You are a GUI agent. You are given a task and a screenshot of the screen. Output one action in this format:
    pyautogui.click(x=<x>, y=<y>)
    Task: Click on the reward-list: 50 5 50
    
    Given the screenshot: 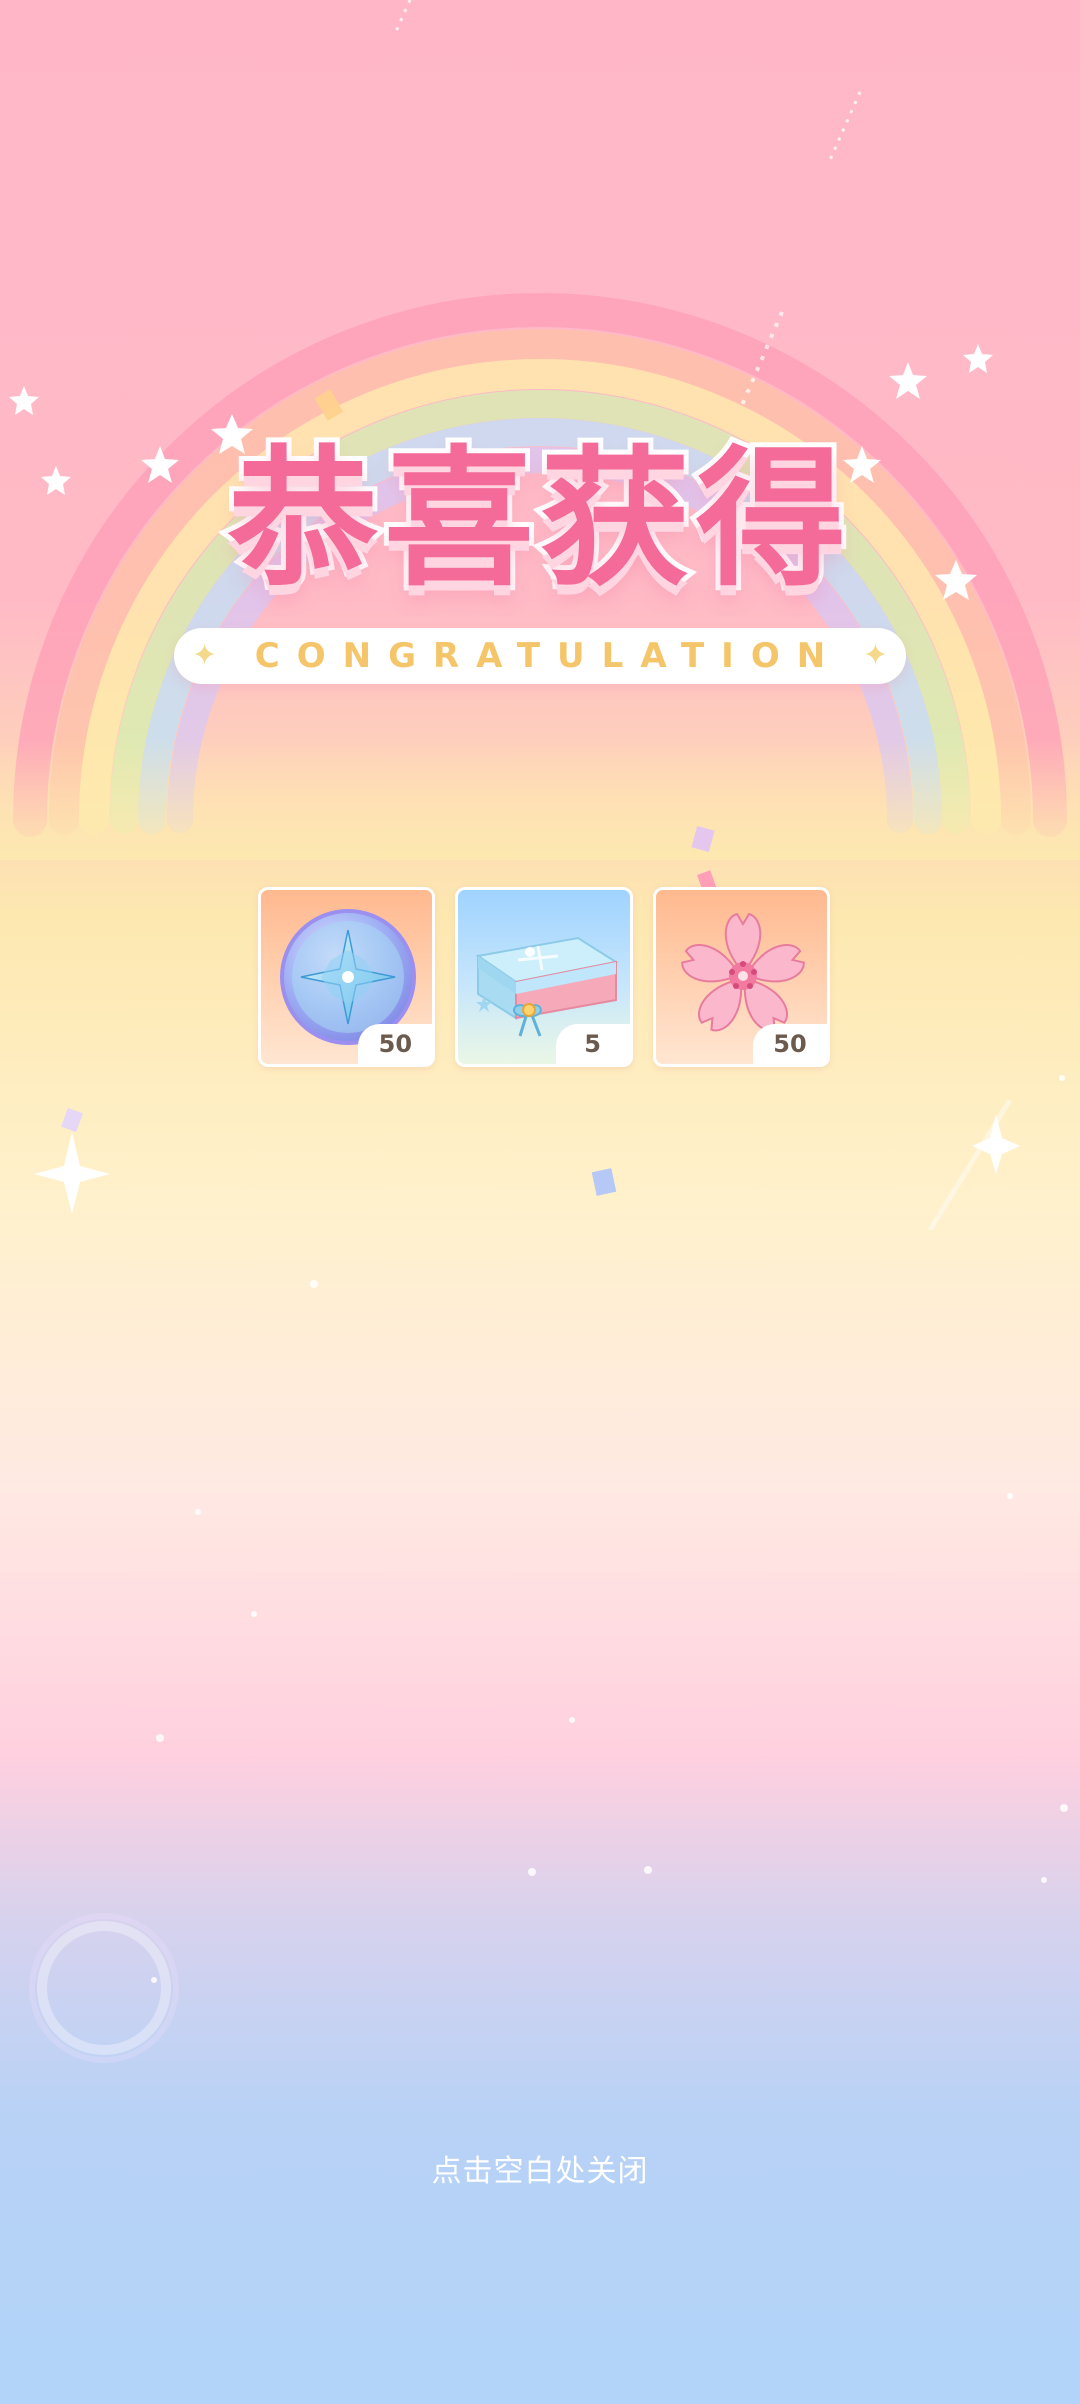 What is the action you would take?
    pyautogui.click(x=544, y=977)
    